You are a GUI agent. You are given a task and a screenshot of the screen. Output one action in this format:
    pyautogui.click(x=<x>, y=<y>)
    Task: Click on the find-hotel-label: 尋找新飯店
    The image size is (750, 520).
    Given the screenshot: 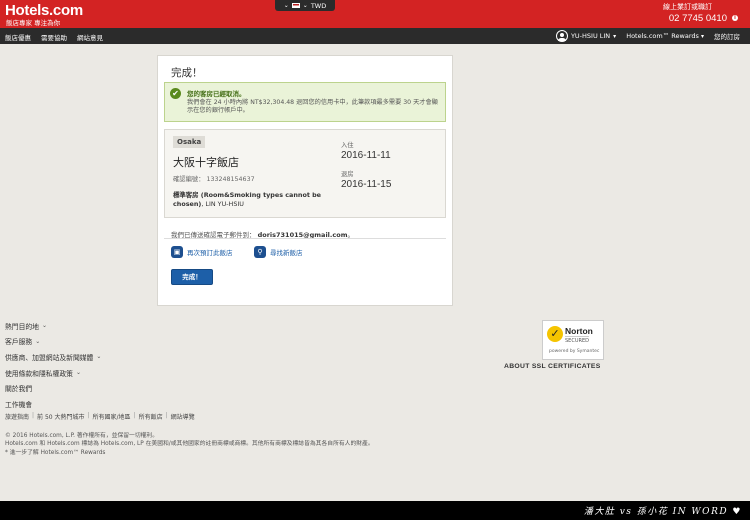 What is the action you would take?
    pyautogui.click(x=286, y=253)
    